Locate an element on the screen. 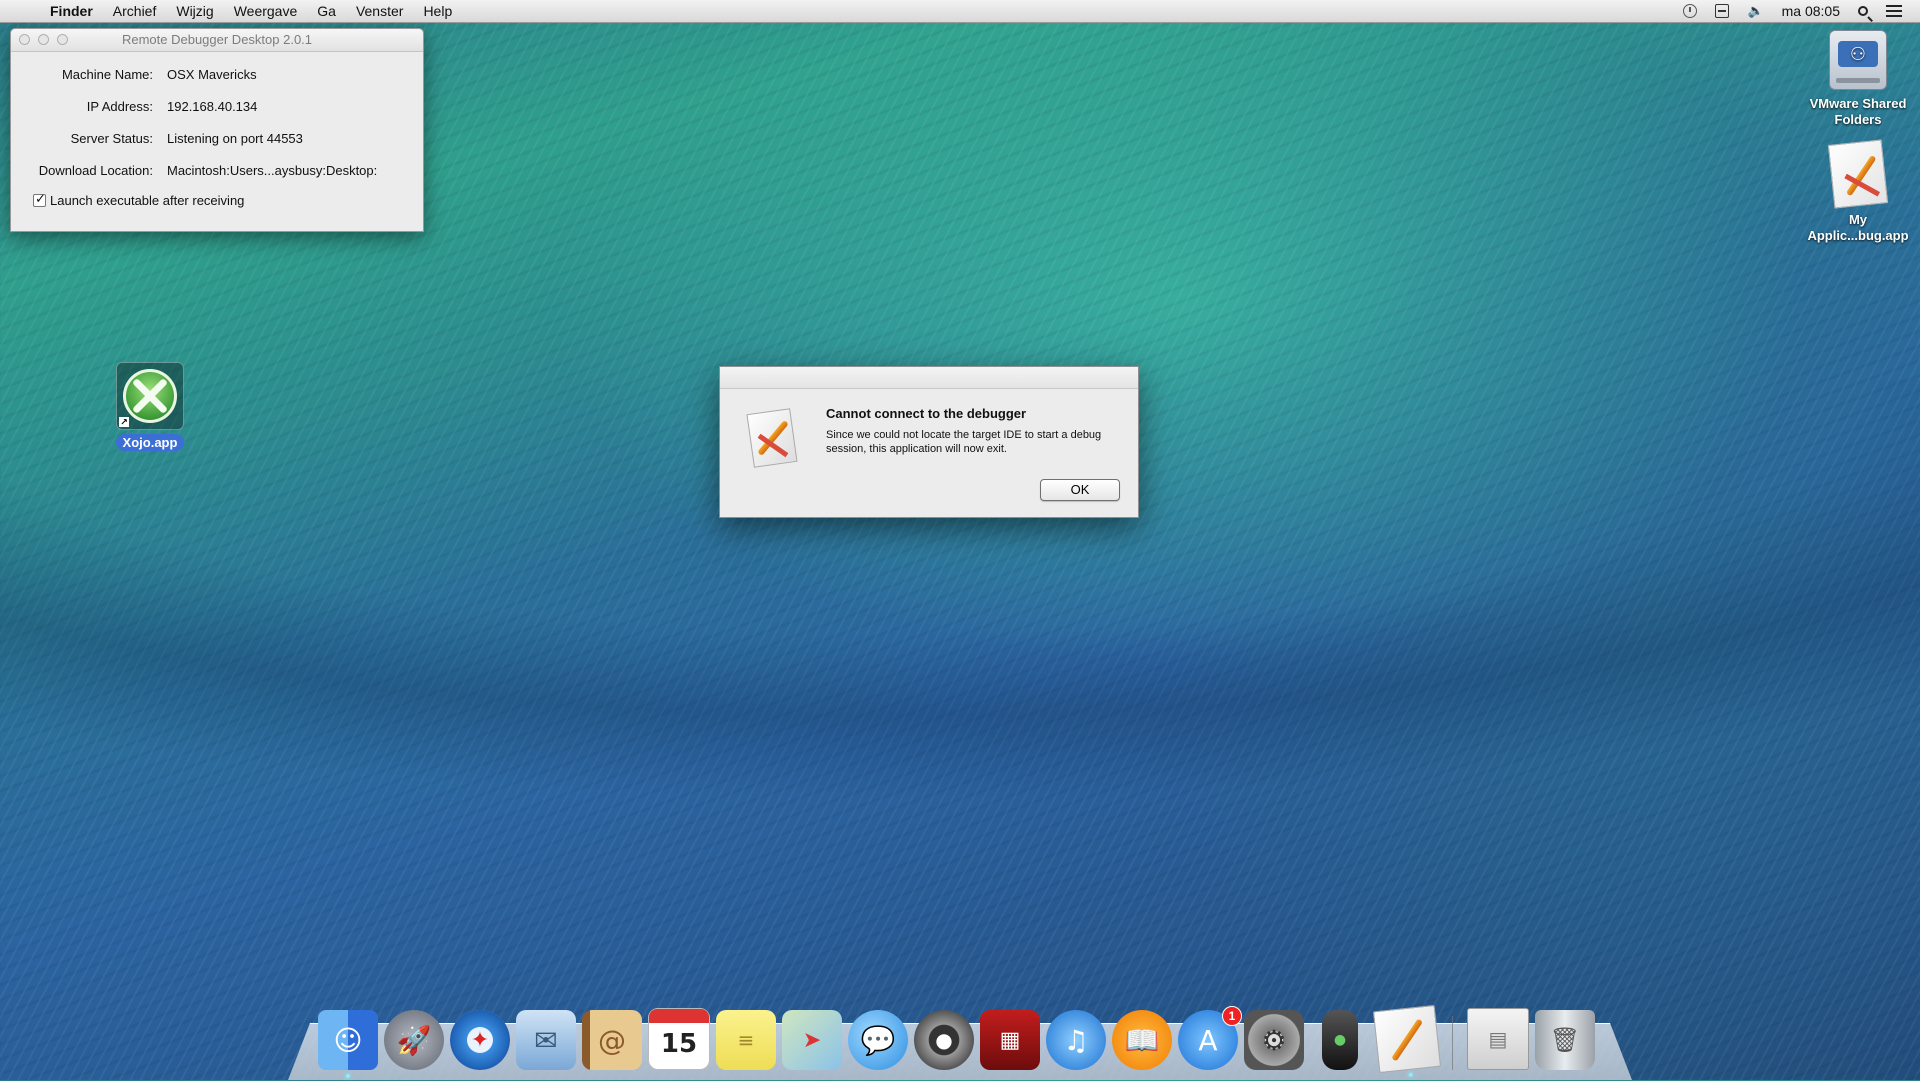 Image resolution: width=1920 pixels, height=1081 pixels. photo-booth-icon: ▦ is located at coordinates (1010, 1040).